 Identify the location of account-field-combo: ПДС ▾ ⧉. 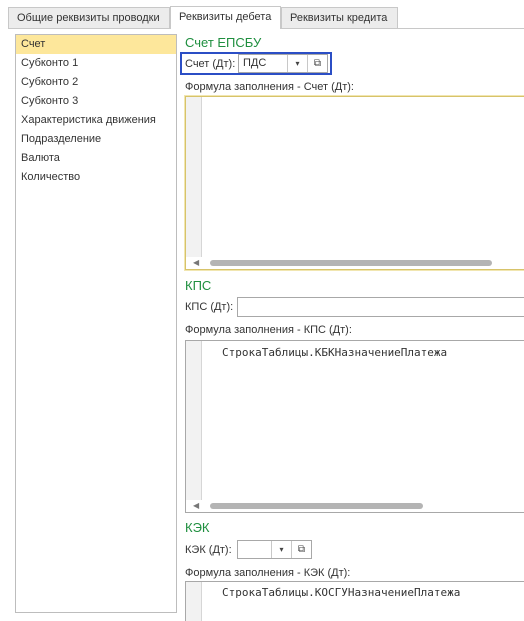
(283, 63).